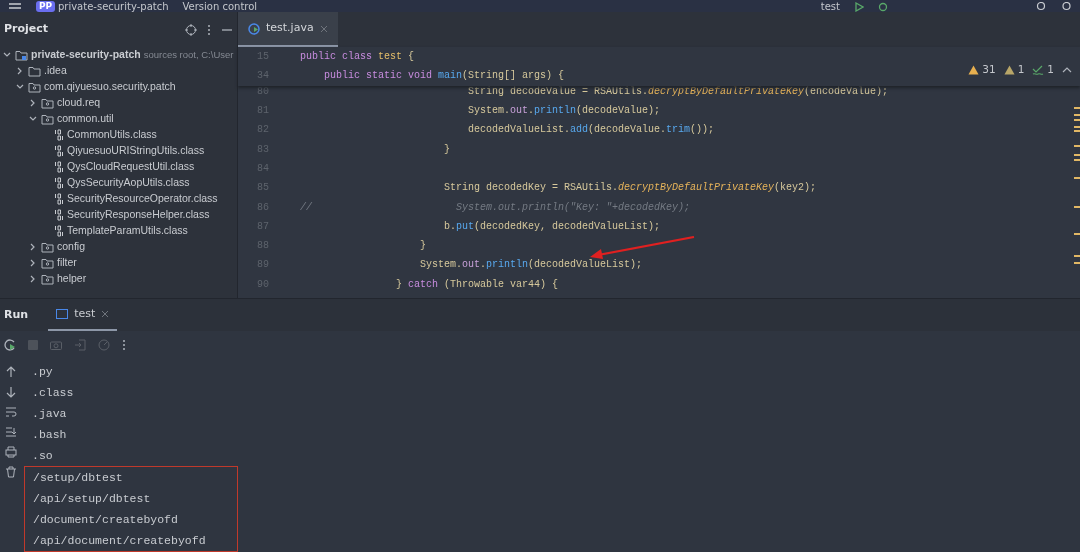  What do you see at coordinates (357, 57) in the screenshot?
I see `code-line: public class test {` at bounding box center [357, 57].